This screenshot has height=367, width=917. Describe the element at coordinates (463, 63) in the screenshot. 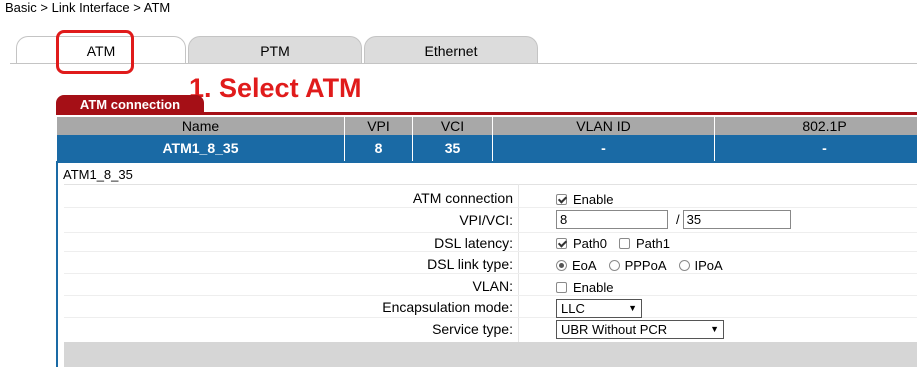

I see `tab-bar-divider` at that location.